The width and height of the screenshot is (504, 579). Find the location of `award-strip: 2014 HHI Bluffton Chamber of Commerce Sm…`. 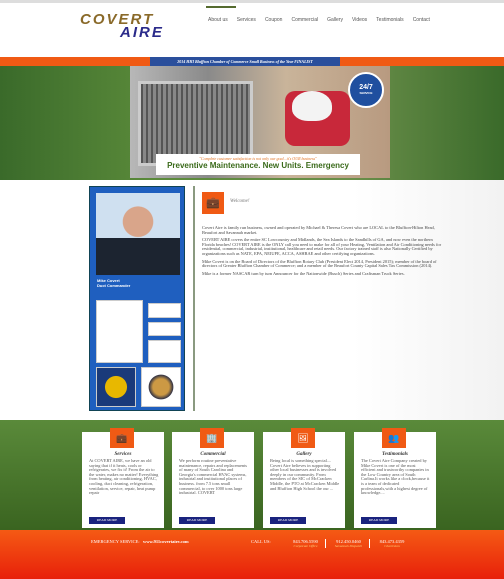

award-strip: 2014 HHI Bluffton Chamber of Commerce Sm… is located at coordinates (252, 61).